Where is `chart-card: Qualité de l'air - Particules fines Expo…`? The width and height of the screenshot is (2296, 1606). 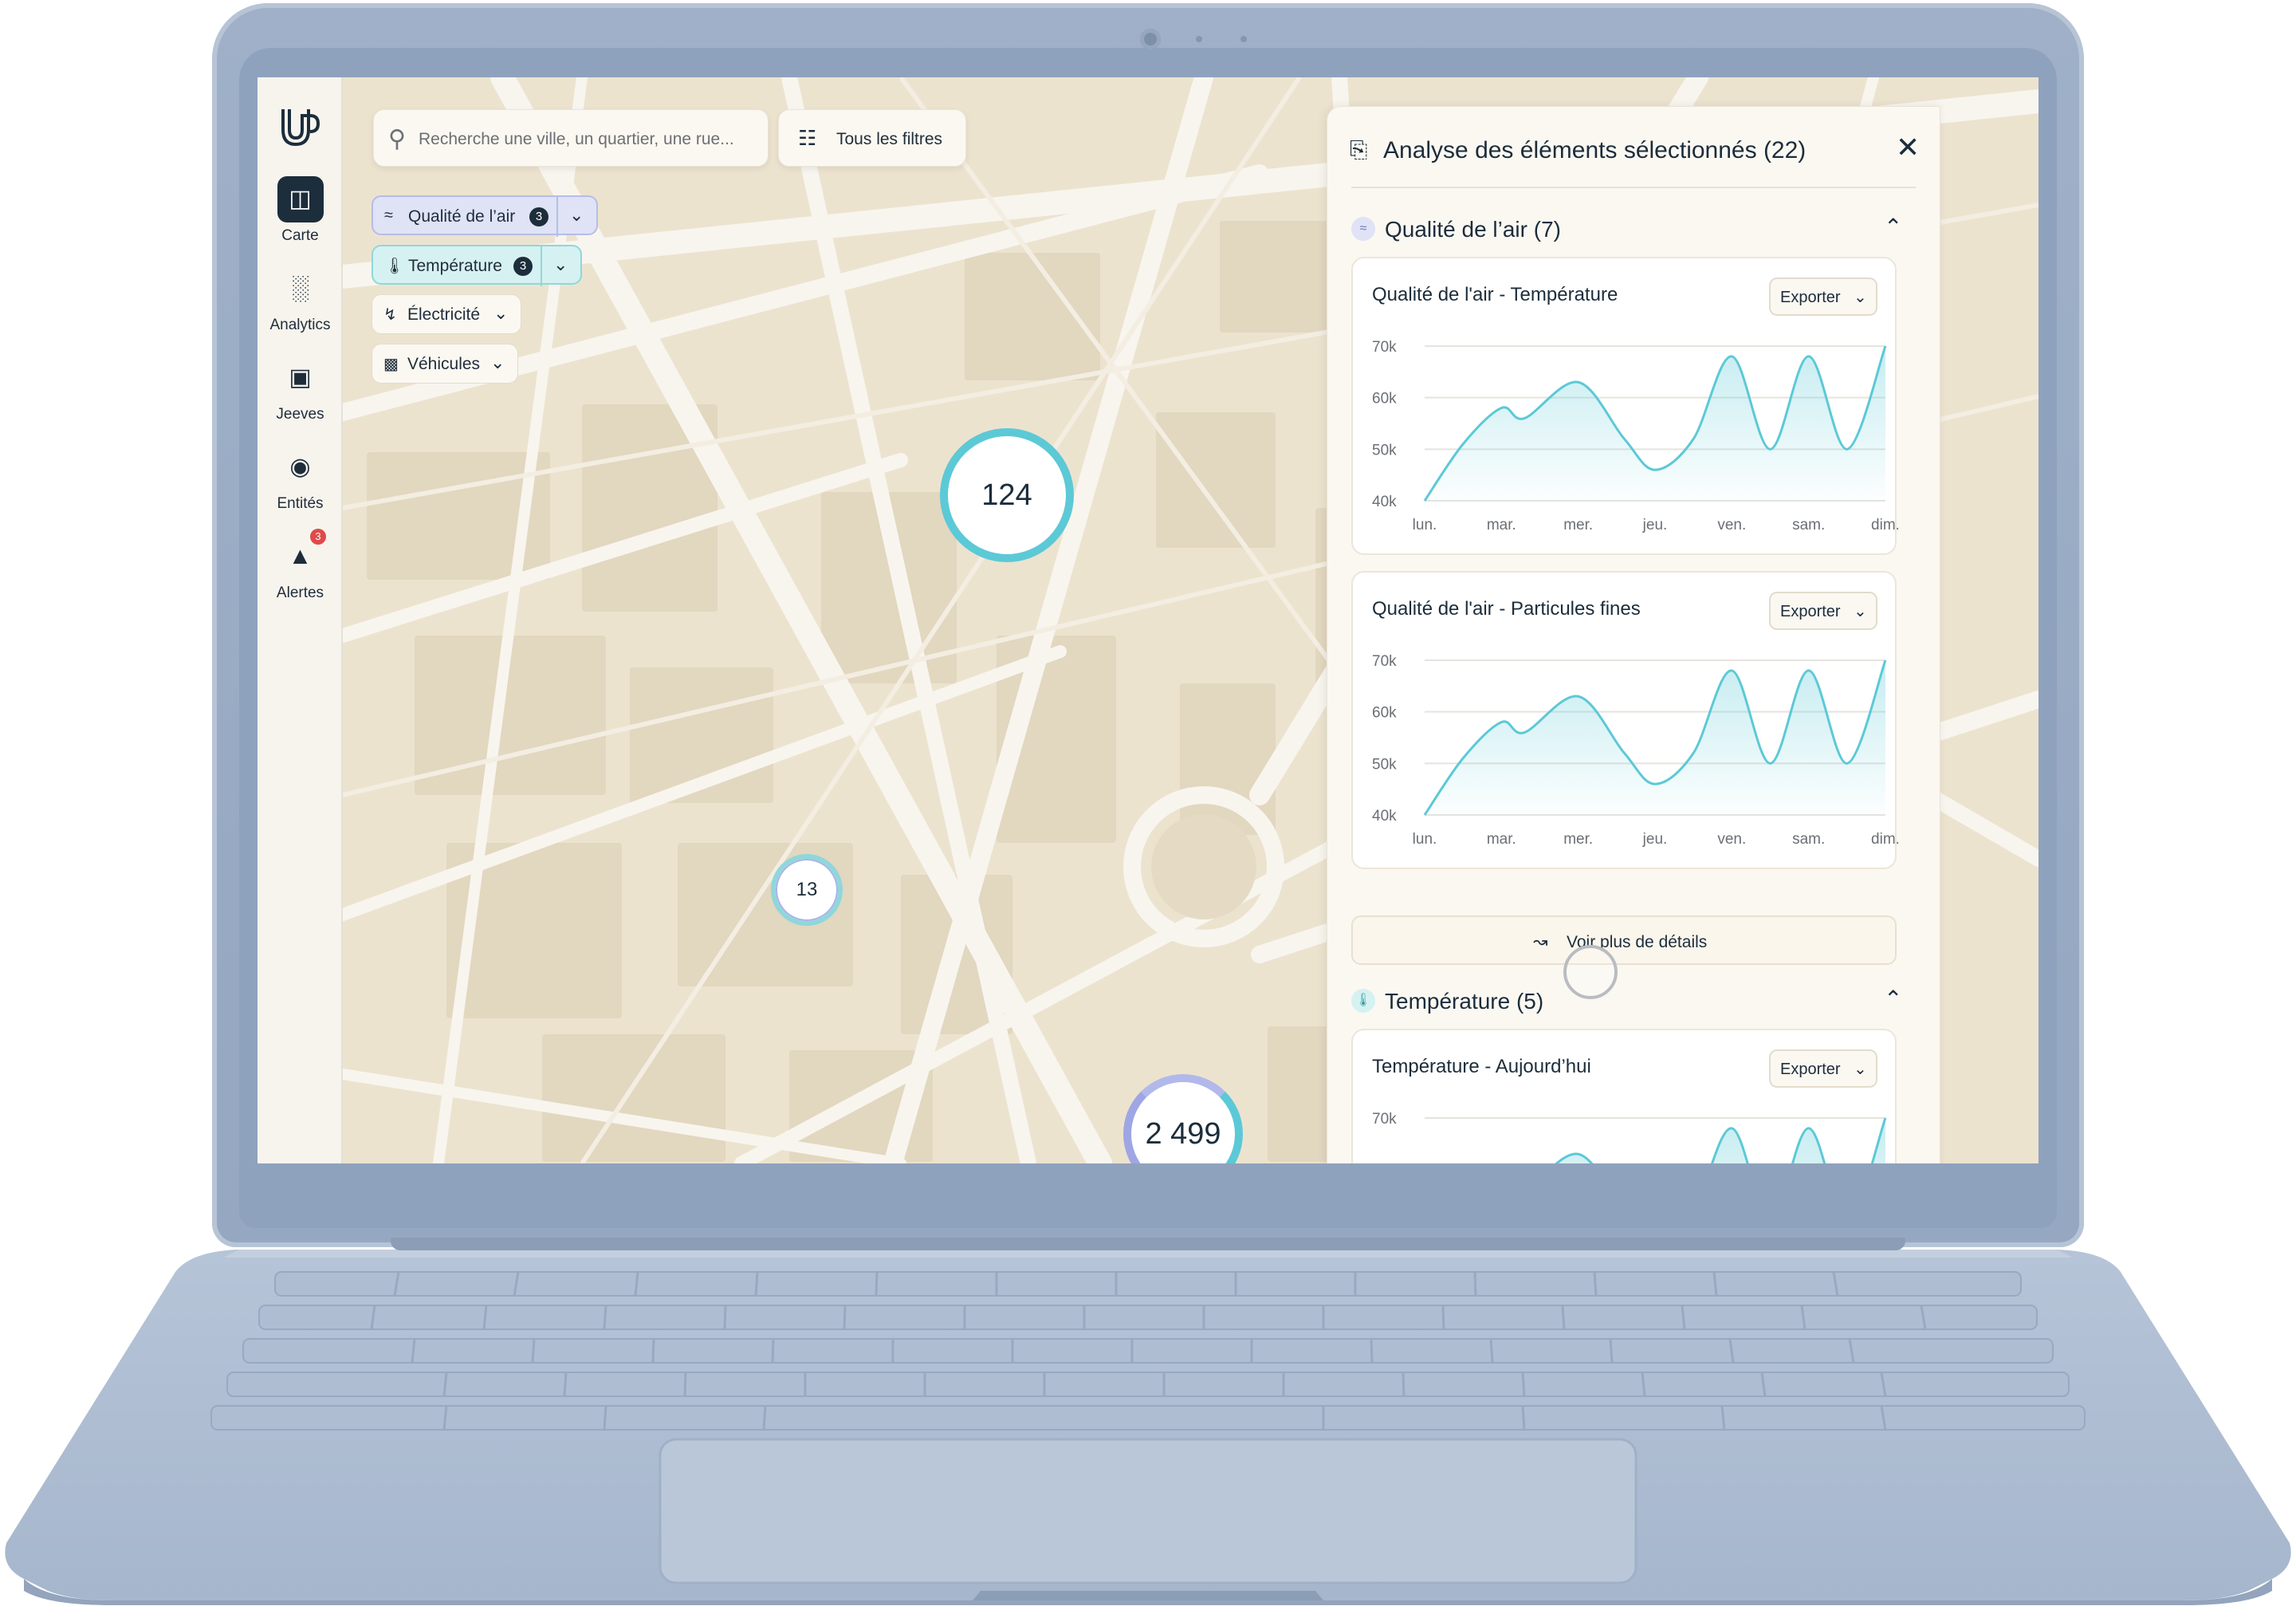
chart-card: Qualité de l'air - Particules fines Expo… is located at coordinates (1624, 720).